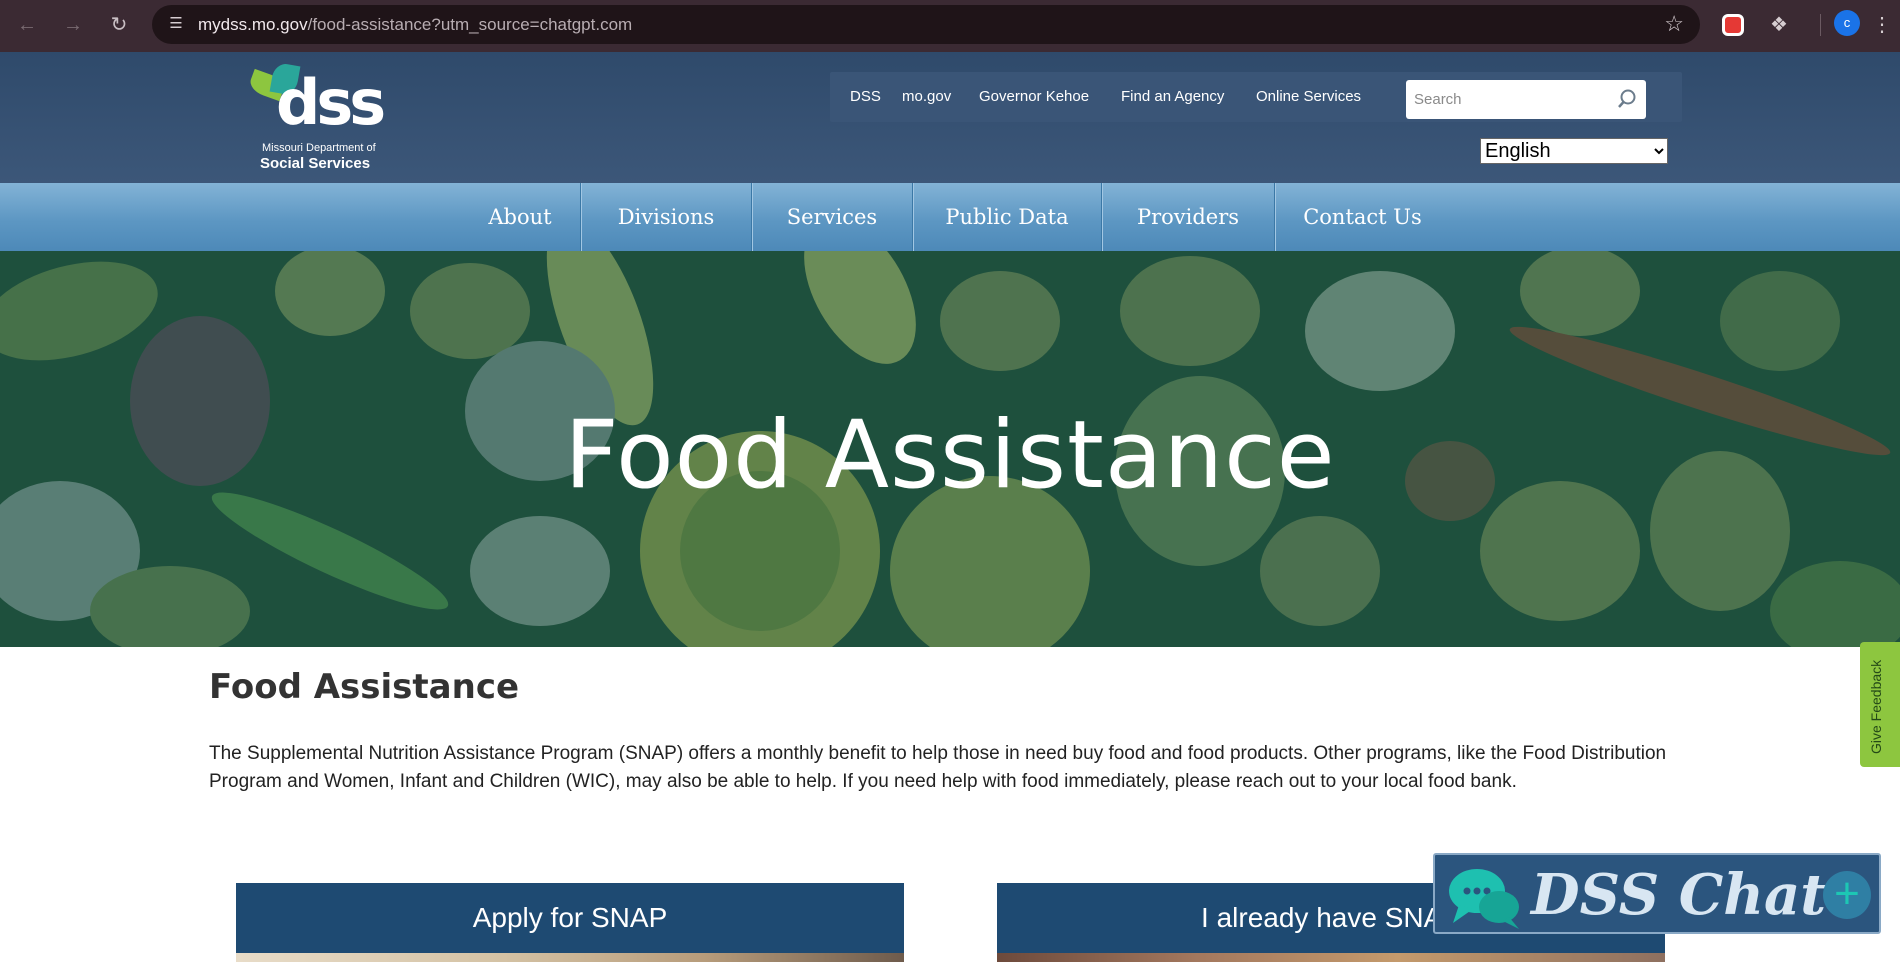 This screenshot has height=962, width=1900. I want to click on nav-about: About, so click(520, 217).